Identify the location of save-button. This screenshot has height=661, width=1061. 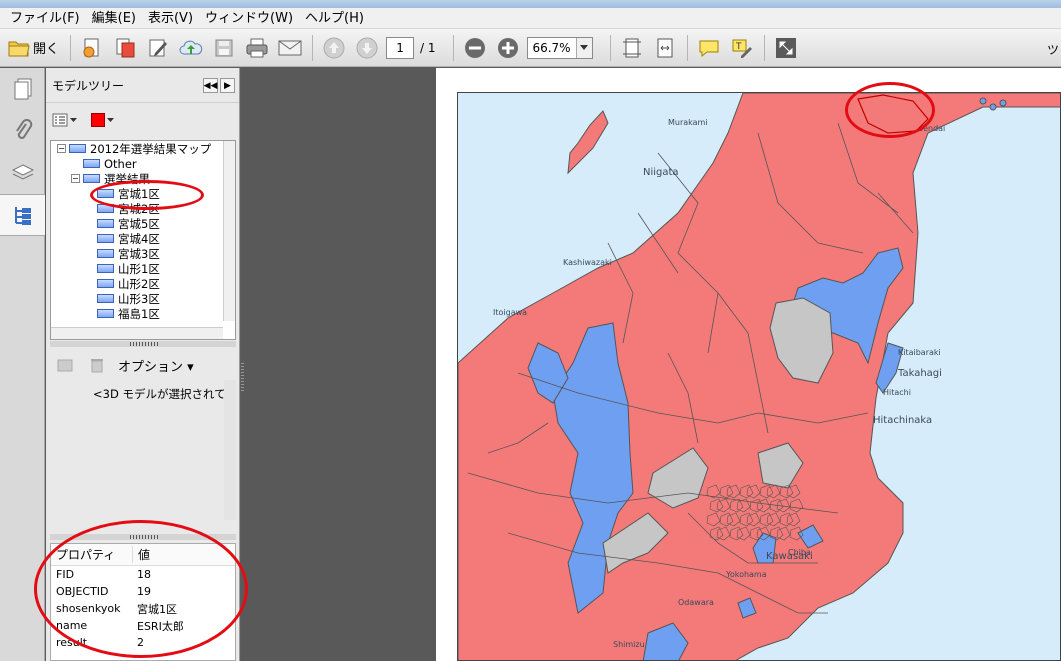
(224, 48).